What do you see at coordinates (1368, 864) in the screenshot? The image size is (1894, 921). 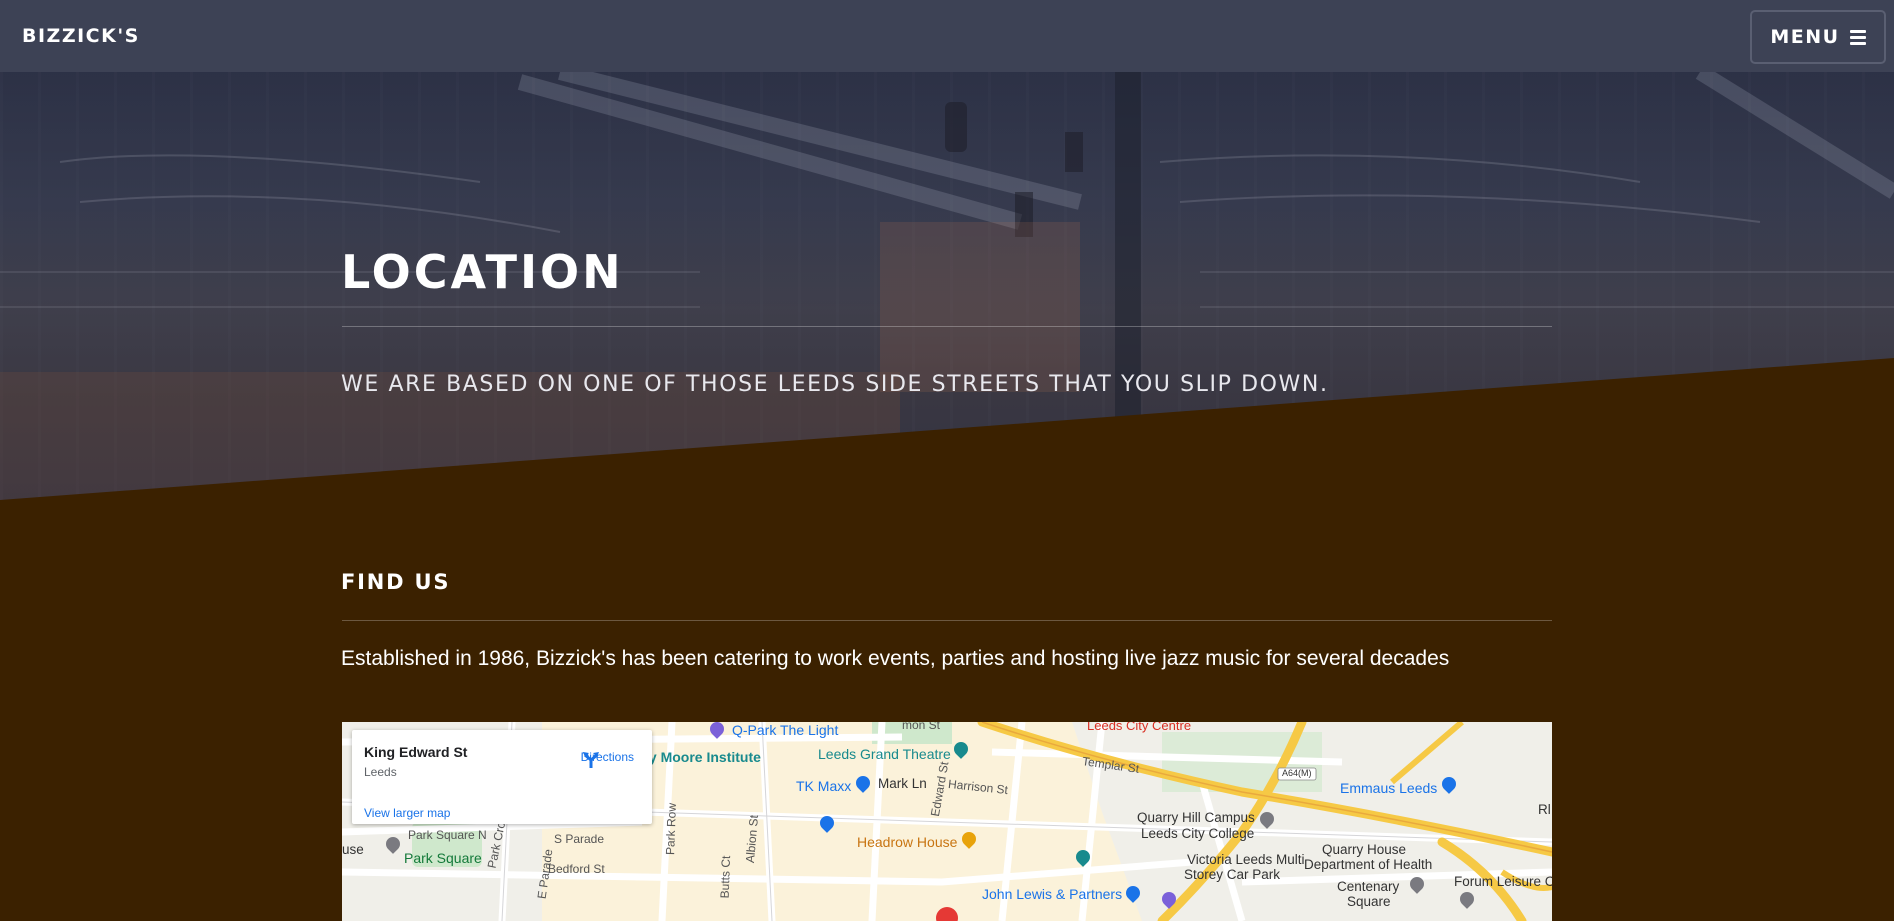 I see `map-label-dept-health: Department of Health` at bounding box center [1368, 864].